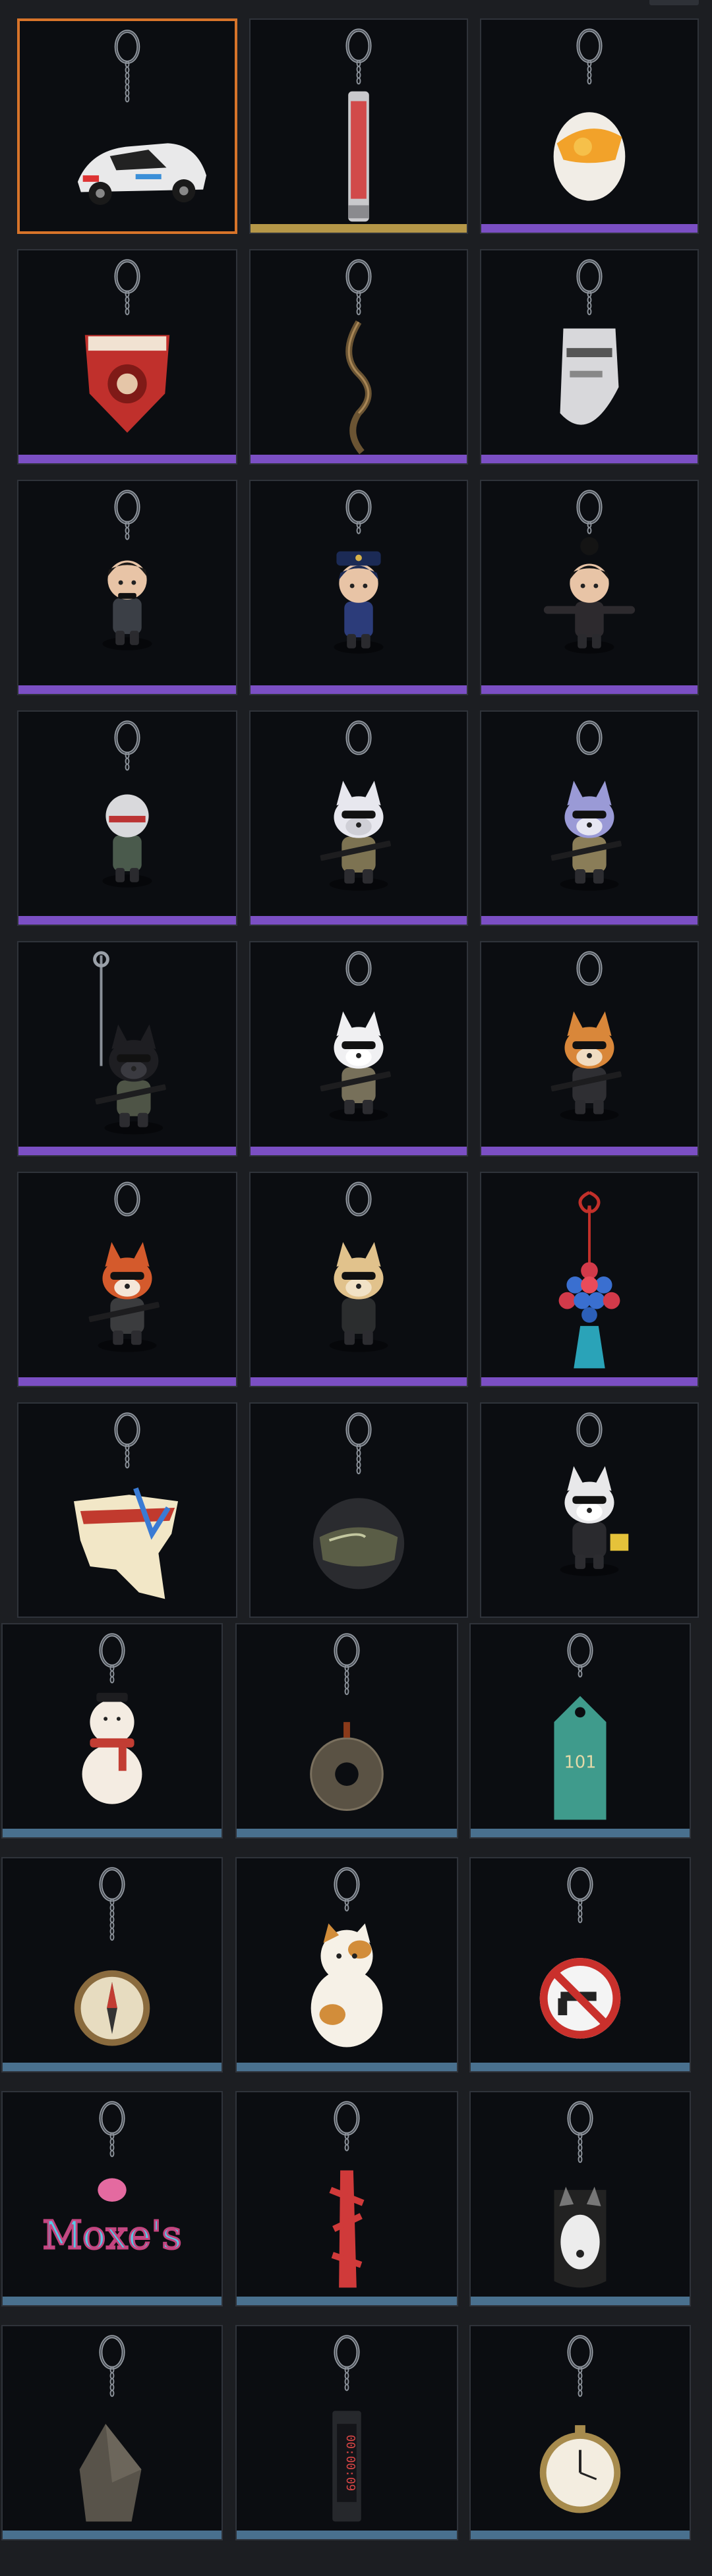 The height and width of the screenshot is (2576, 712). Describe the element at coordinates (355, 1037) in the screenshot. I see `white-cat-soldier-charm-icon` at that location.